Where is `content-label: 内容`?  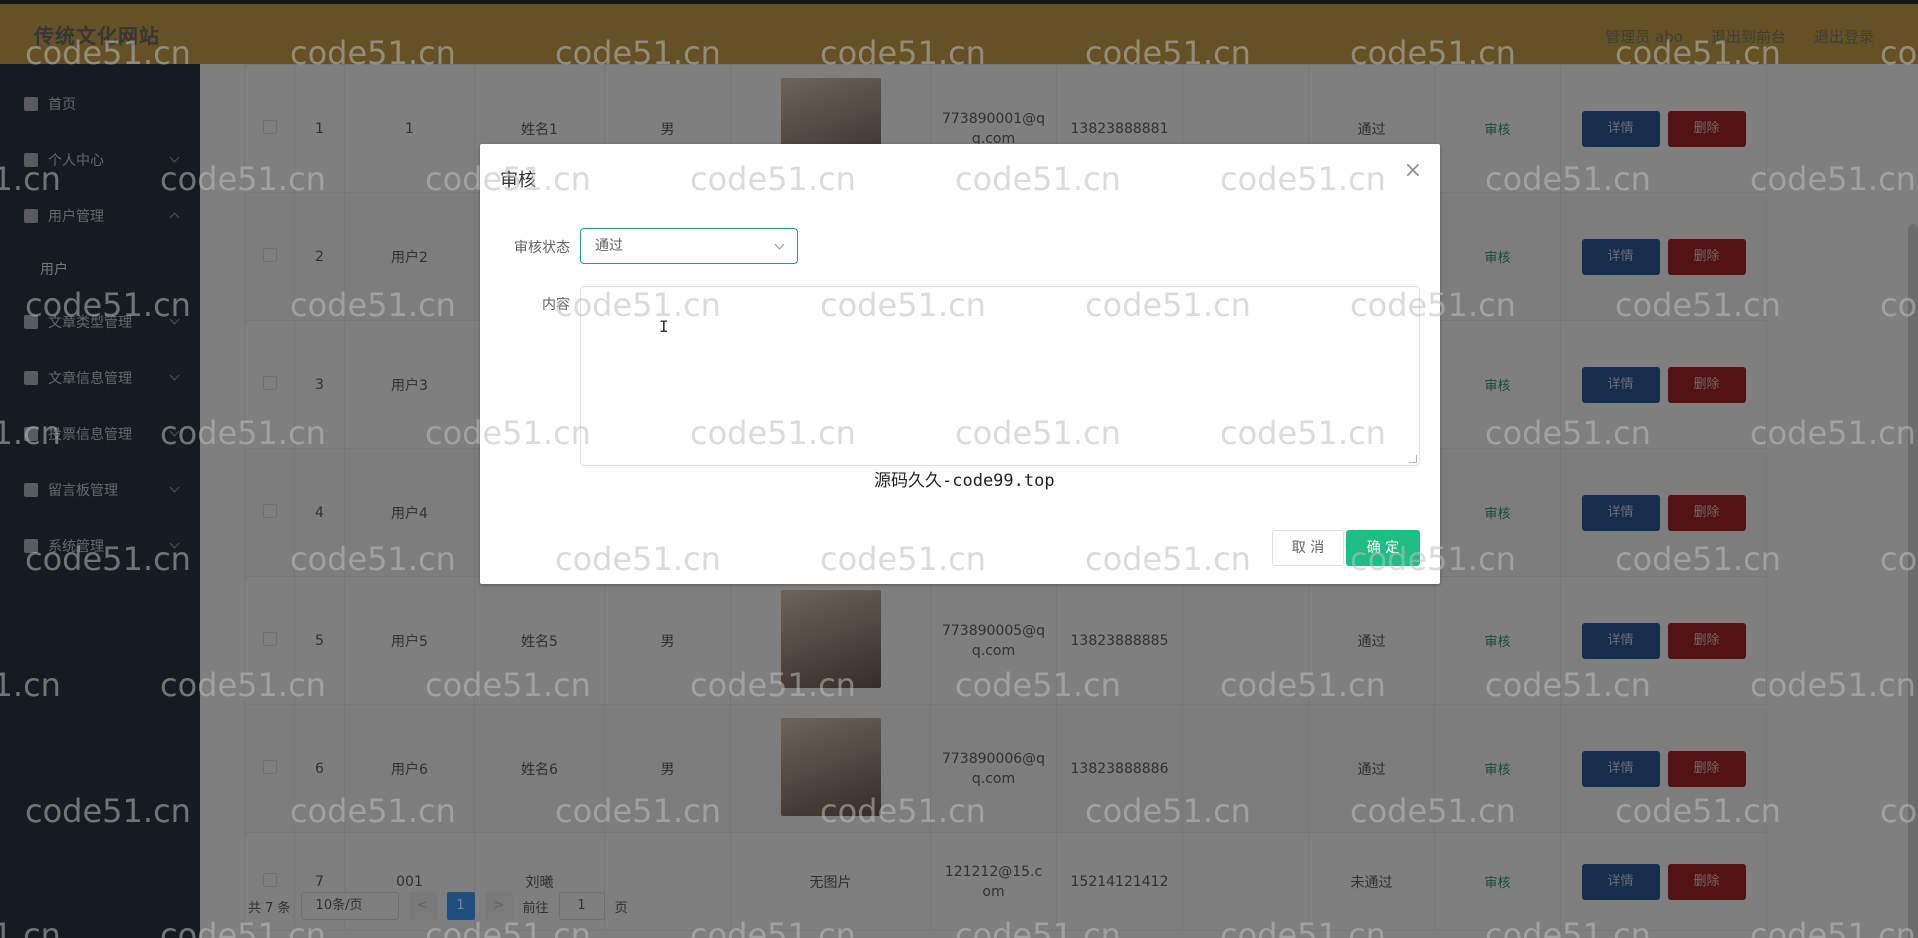
content-label: 内容 is located at coordinates (556, 305).